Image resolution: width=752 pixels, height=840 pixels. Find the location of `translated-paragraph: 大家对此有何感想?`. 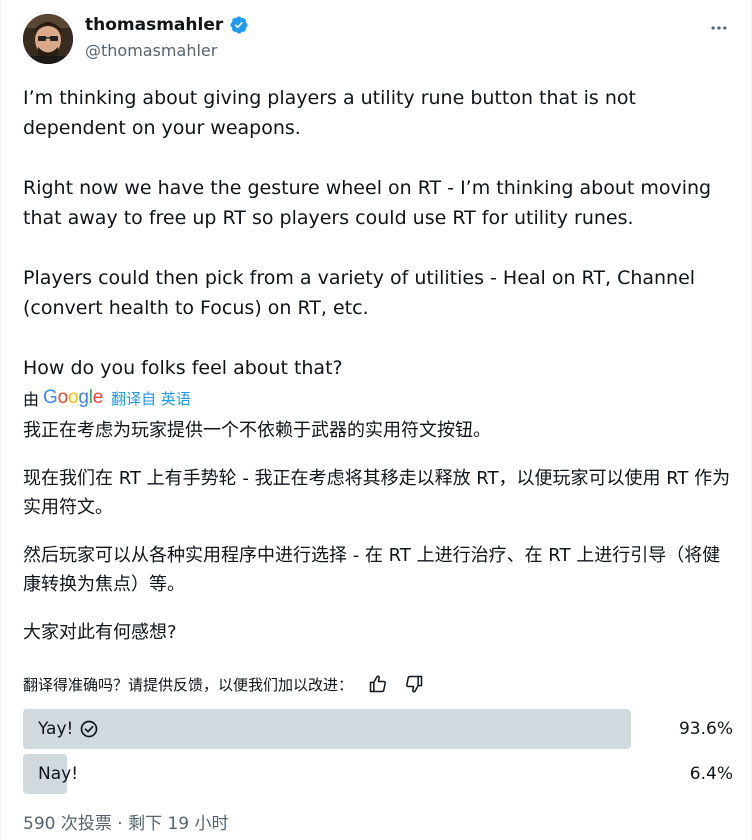

translated-paragraph: 大家对此有何感想? is located at coordinates (100, 632).